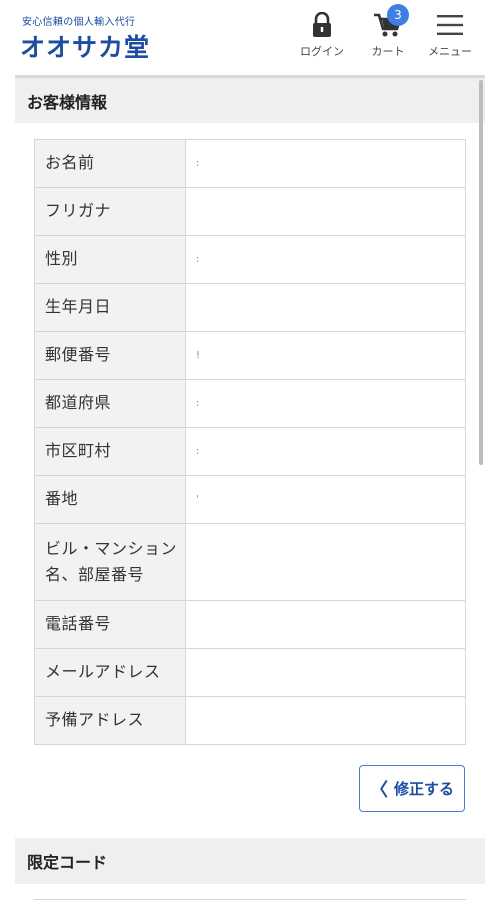 This screenshot has height=900, width=500. Describe the element at coordinates (250, 861) in the screenshot. I see `limited-code-heading: 限定コード` at that location.